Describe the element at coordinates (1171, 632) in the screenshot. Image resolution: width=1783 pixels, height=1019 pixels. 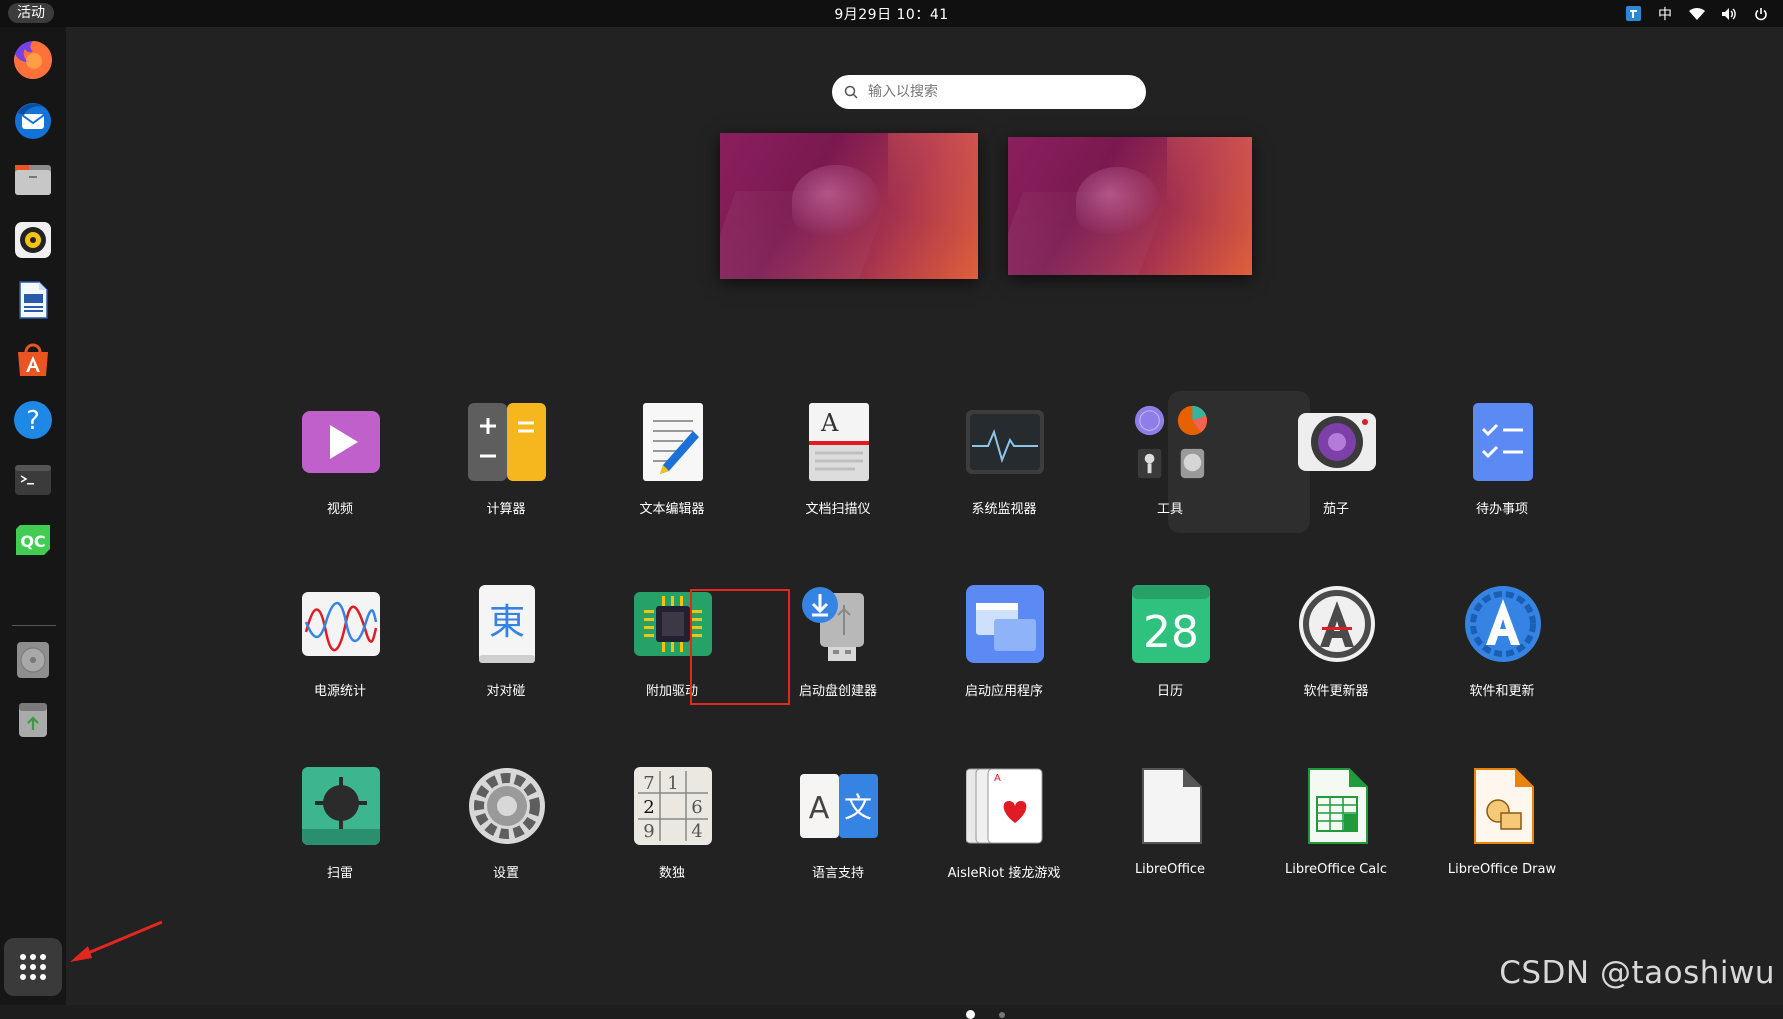
I see `calendar-day: 28` at that location.